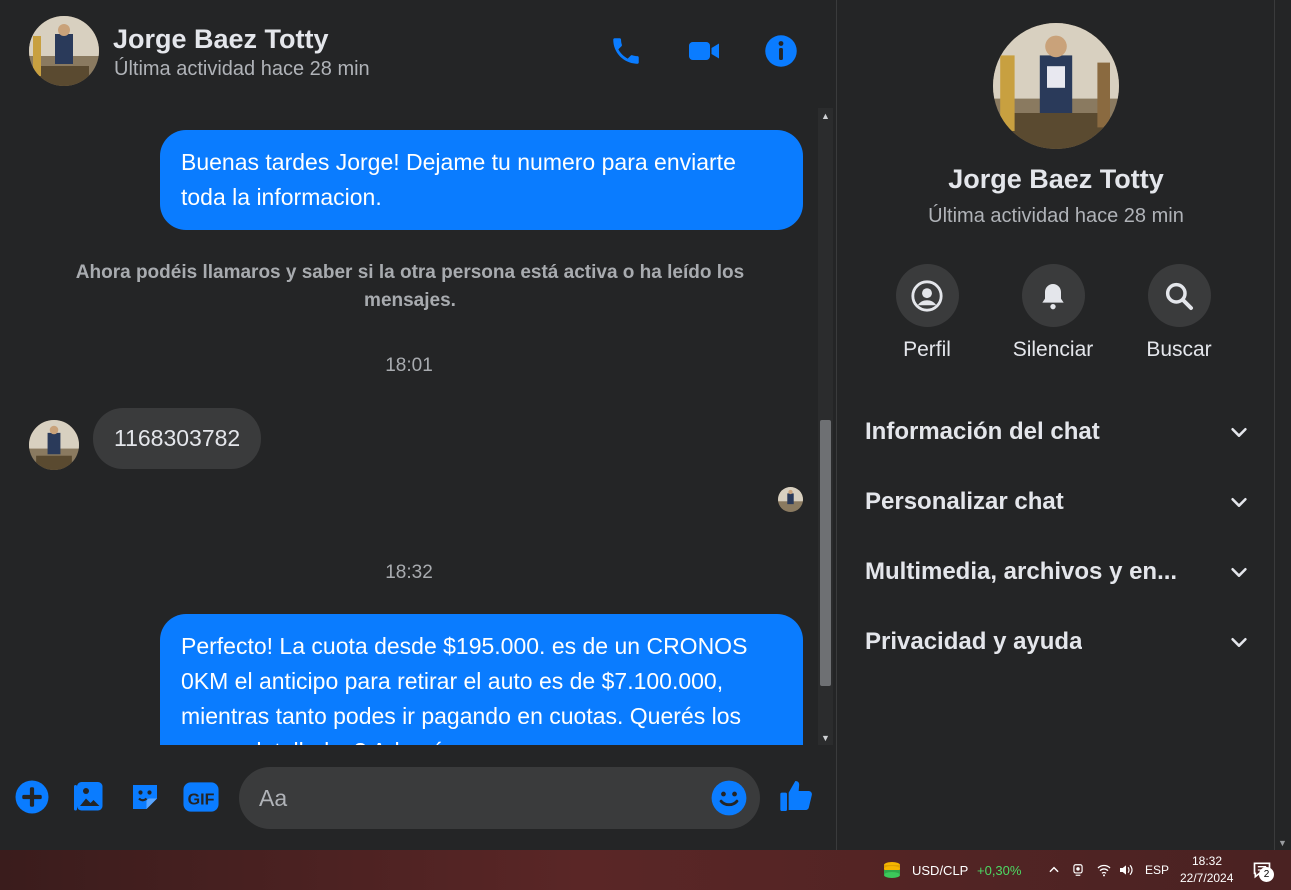 Image resolution: width=1291 pixels, height=890 pixels. Describe the element at coordinates (1104, 870) in the screenshot. I see `wifi-icon` at that location.